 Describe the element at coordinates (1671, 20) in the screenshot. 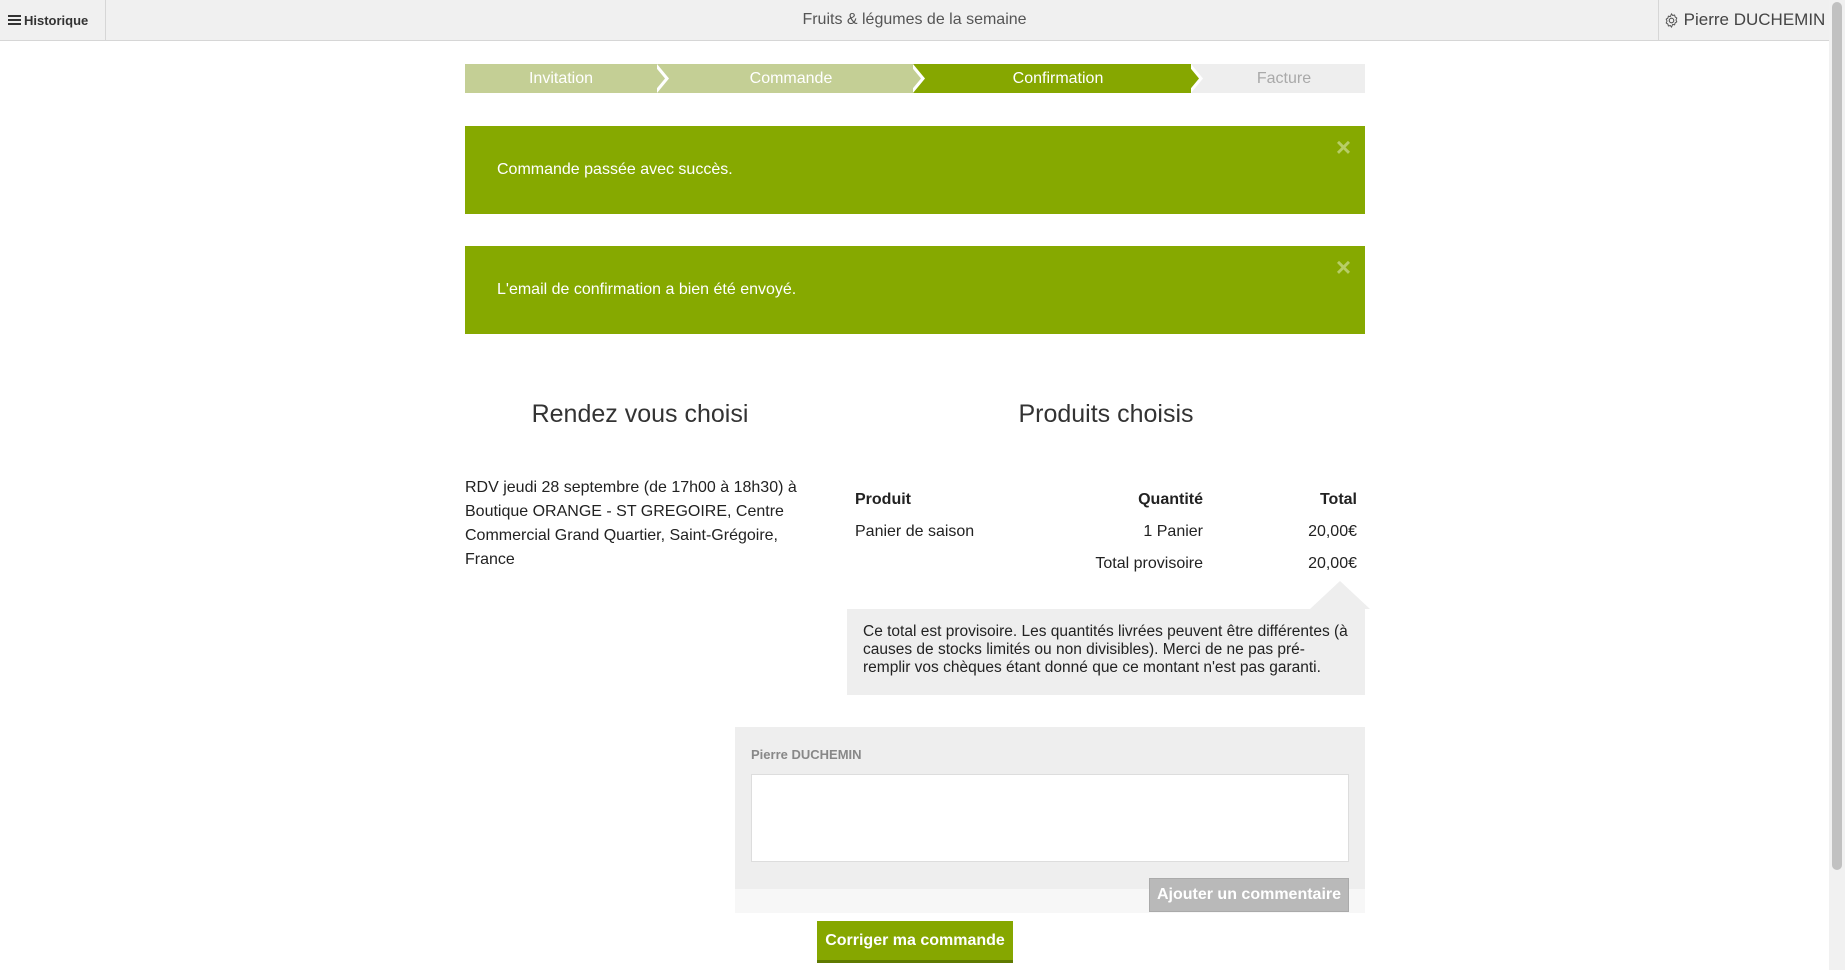

I see `gear-icon` at that location.